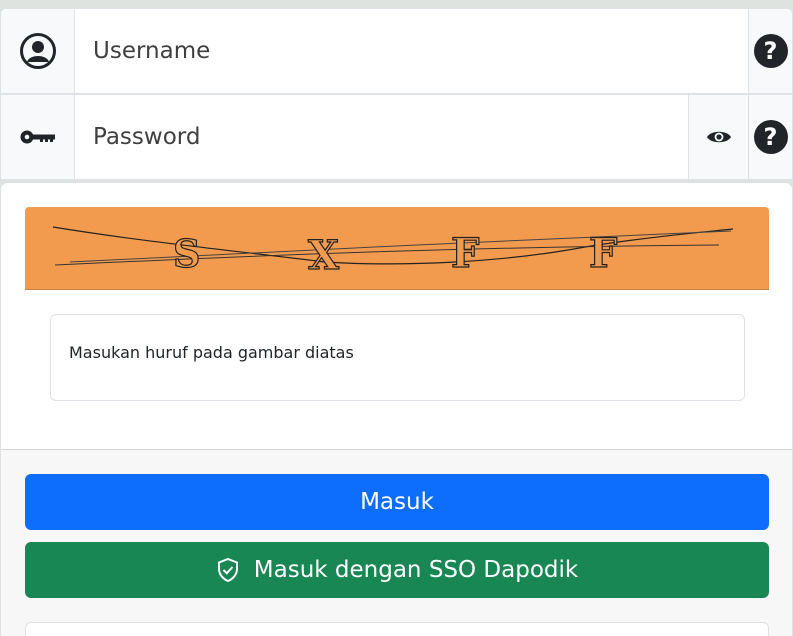 This screenshot has height=636, width=793. What do you see at coordinates (227, 570) in the screenshot?
I see `shield-check-icon` at bounding box center [227, 570].